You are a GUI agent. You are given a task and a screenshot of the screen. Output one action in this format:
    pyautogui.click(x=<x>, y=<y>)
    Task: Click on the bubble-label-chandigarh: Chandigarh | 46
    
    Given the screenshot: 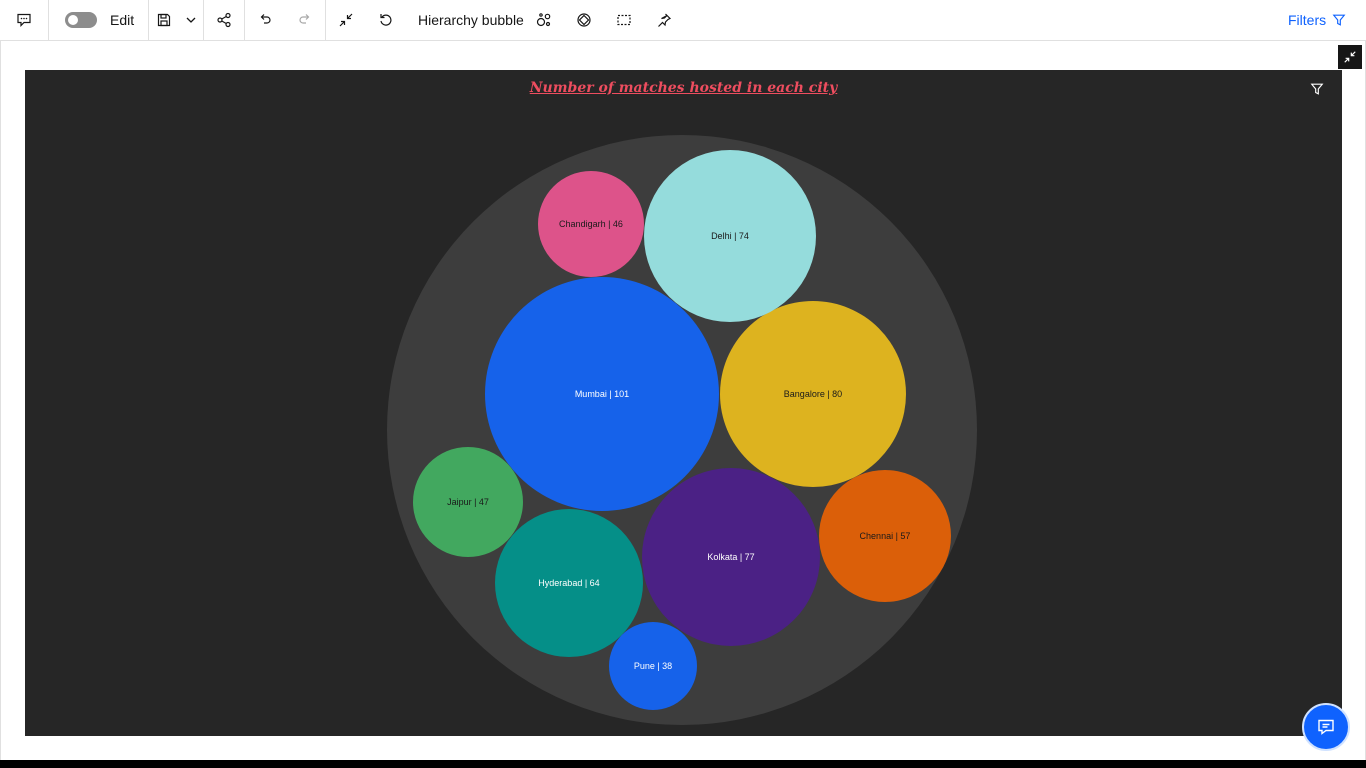 What is the action you would take?
    pyautogui.click(x=591, y=224)
    